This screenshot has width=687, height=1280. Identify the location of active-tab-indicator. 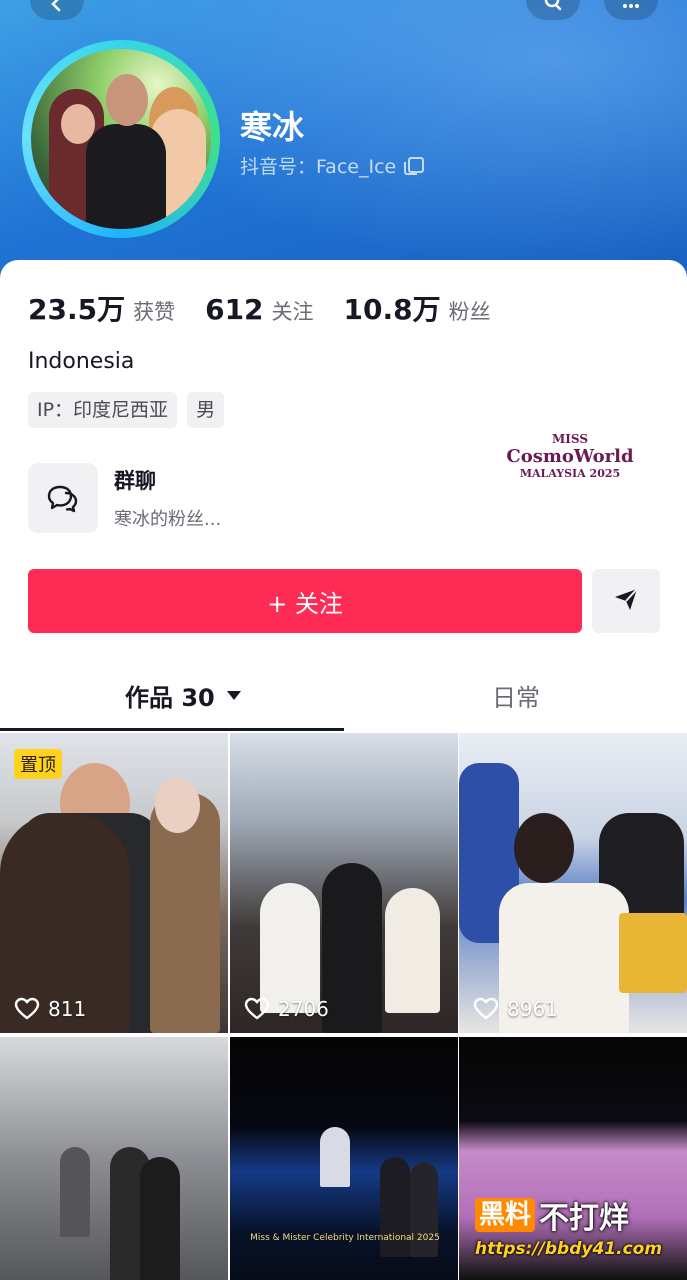
(172, 729).